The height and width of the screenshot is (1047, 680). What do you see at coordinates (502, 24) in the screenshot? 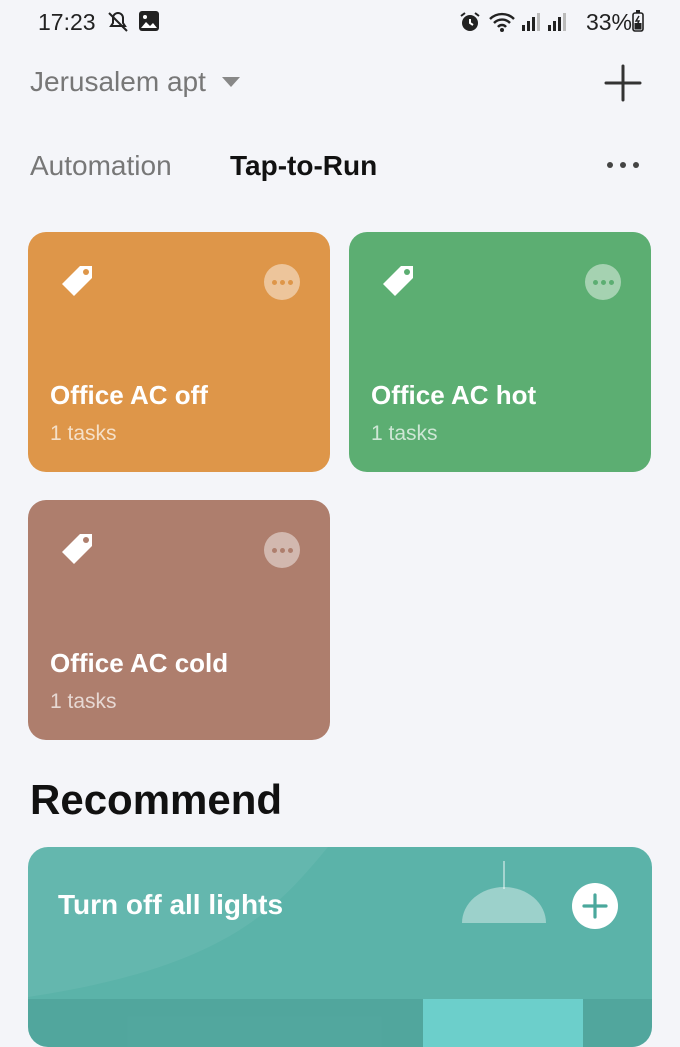
I see `wifi-icon` at bounding box center [502, 24].